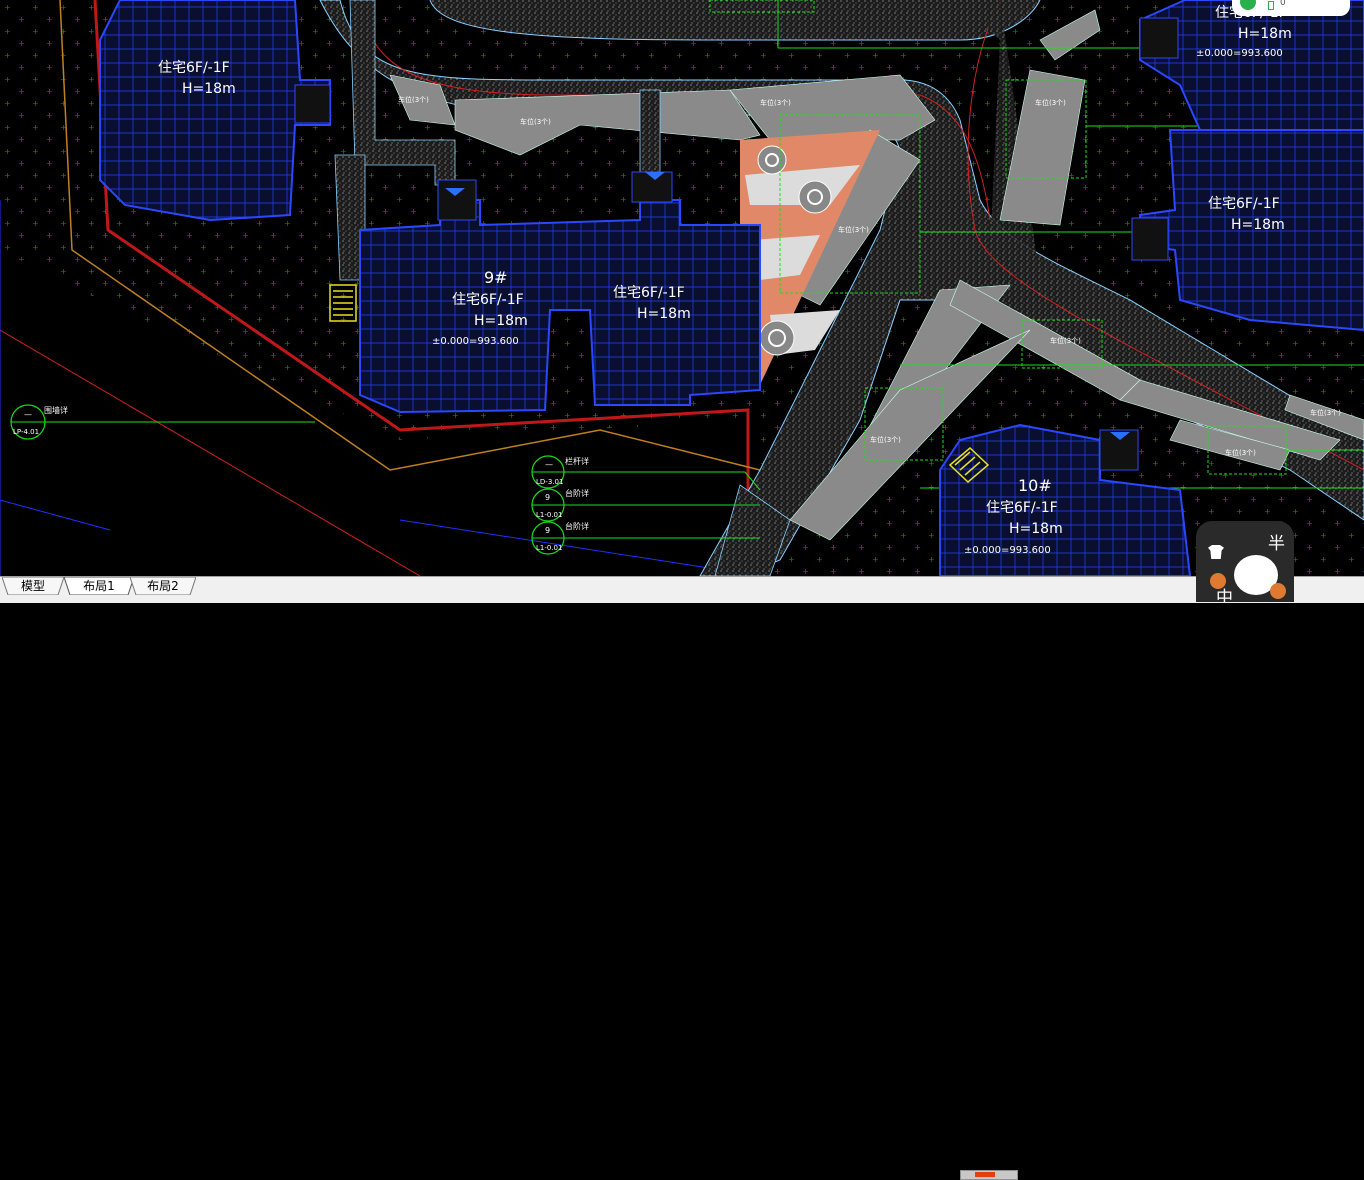 This screenshot has width=1364, height=1180. I want to click on battery-value: 0, so click(1283, 4).